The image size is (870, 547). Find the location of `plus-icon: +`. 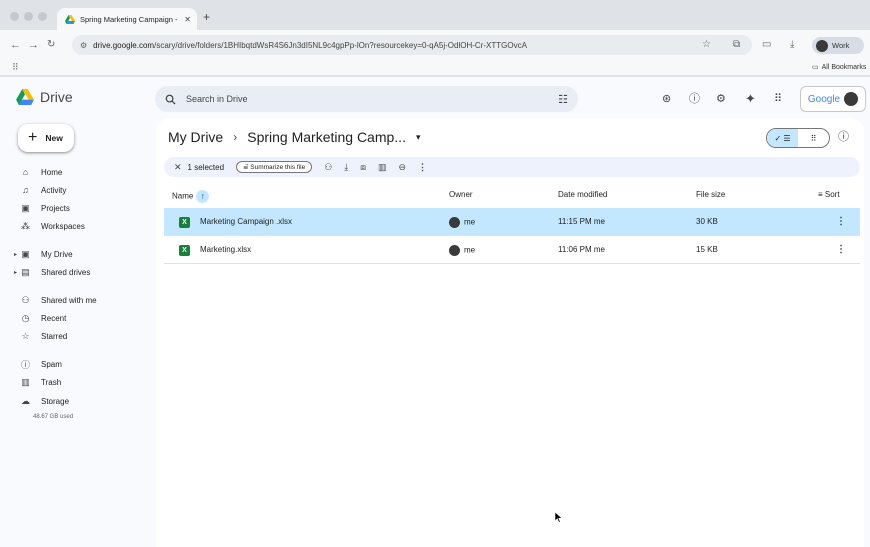

plus-icon: + is located at coordinates (33, 137).